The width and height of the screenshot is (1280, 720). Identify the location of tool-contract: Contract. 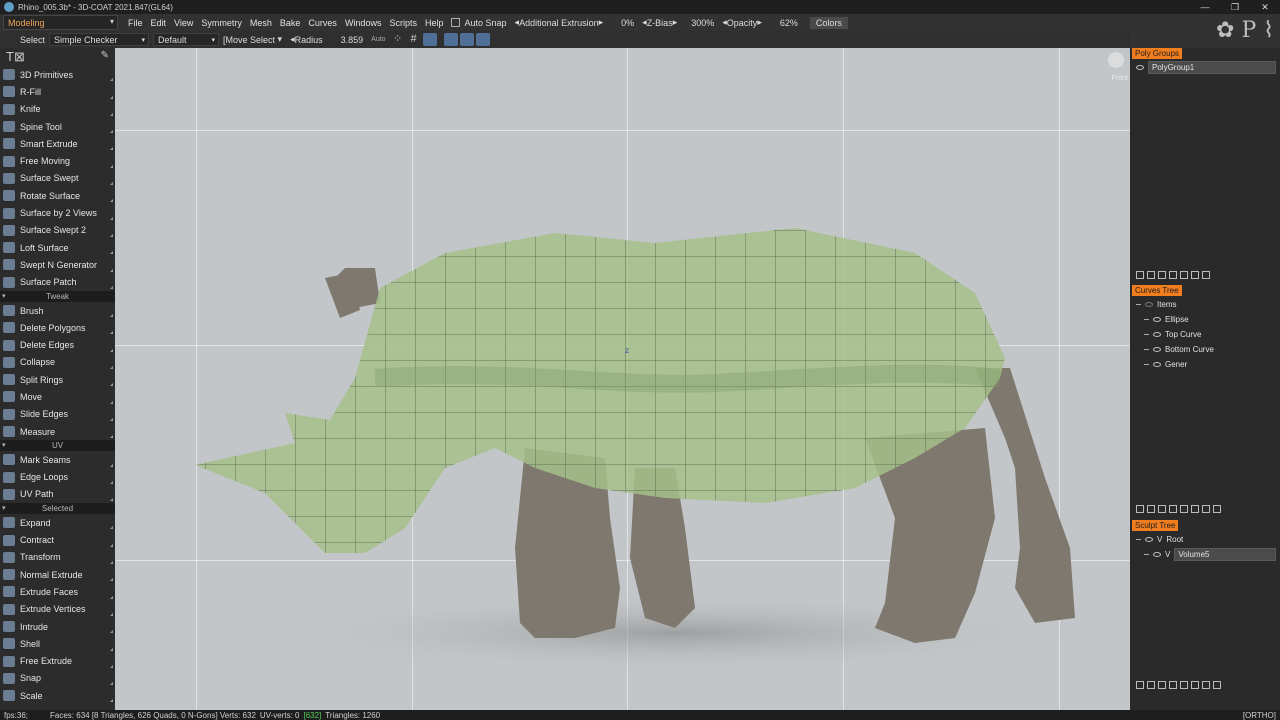
(57, 539).